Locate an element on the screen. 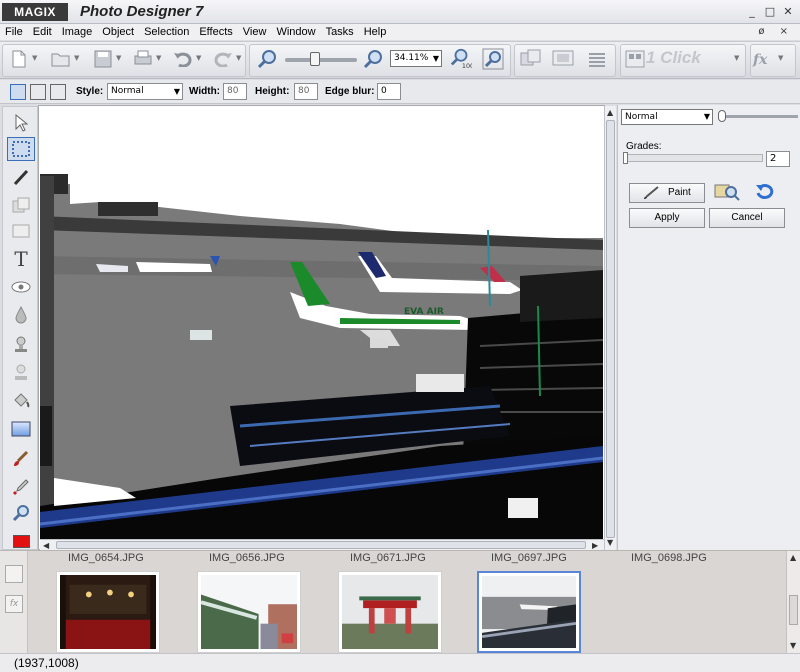  canvas-horizontal-scrollbar: ◀ ▶ is located at coordinates (322, 544).